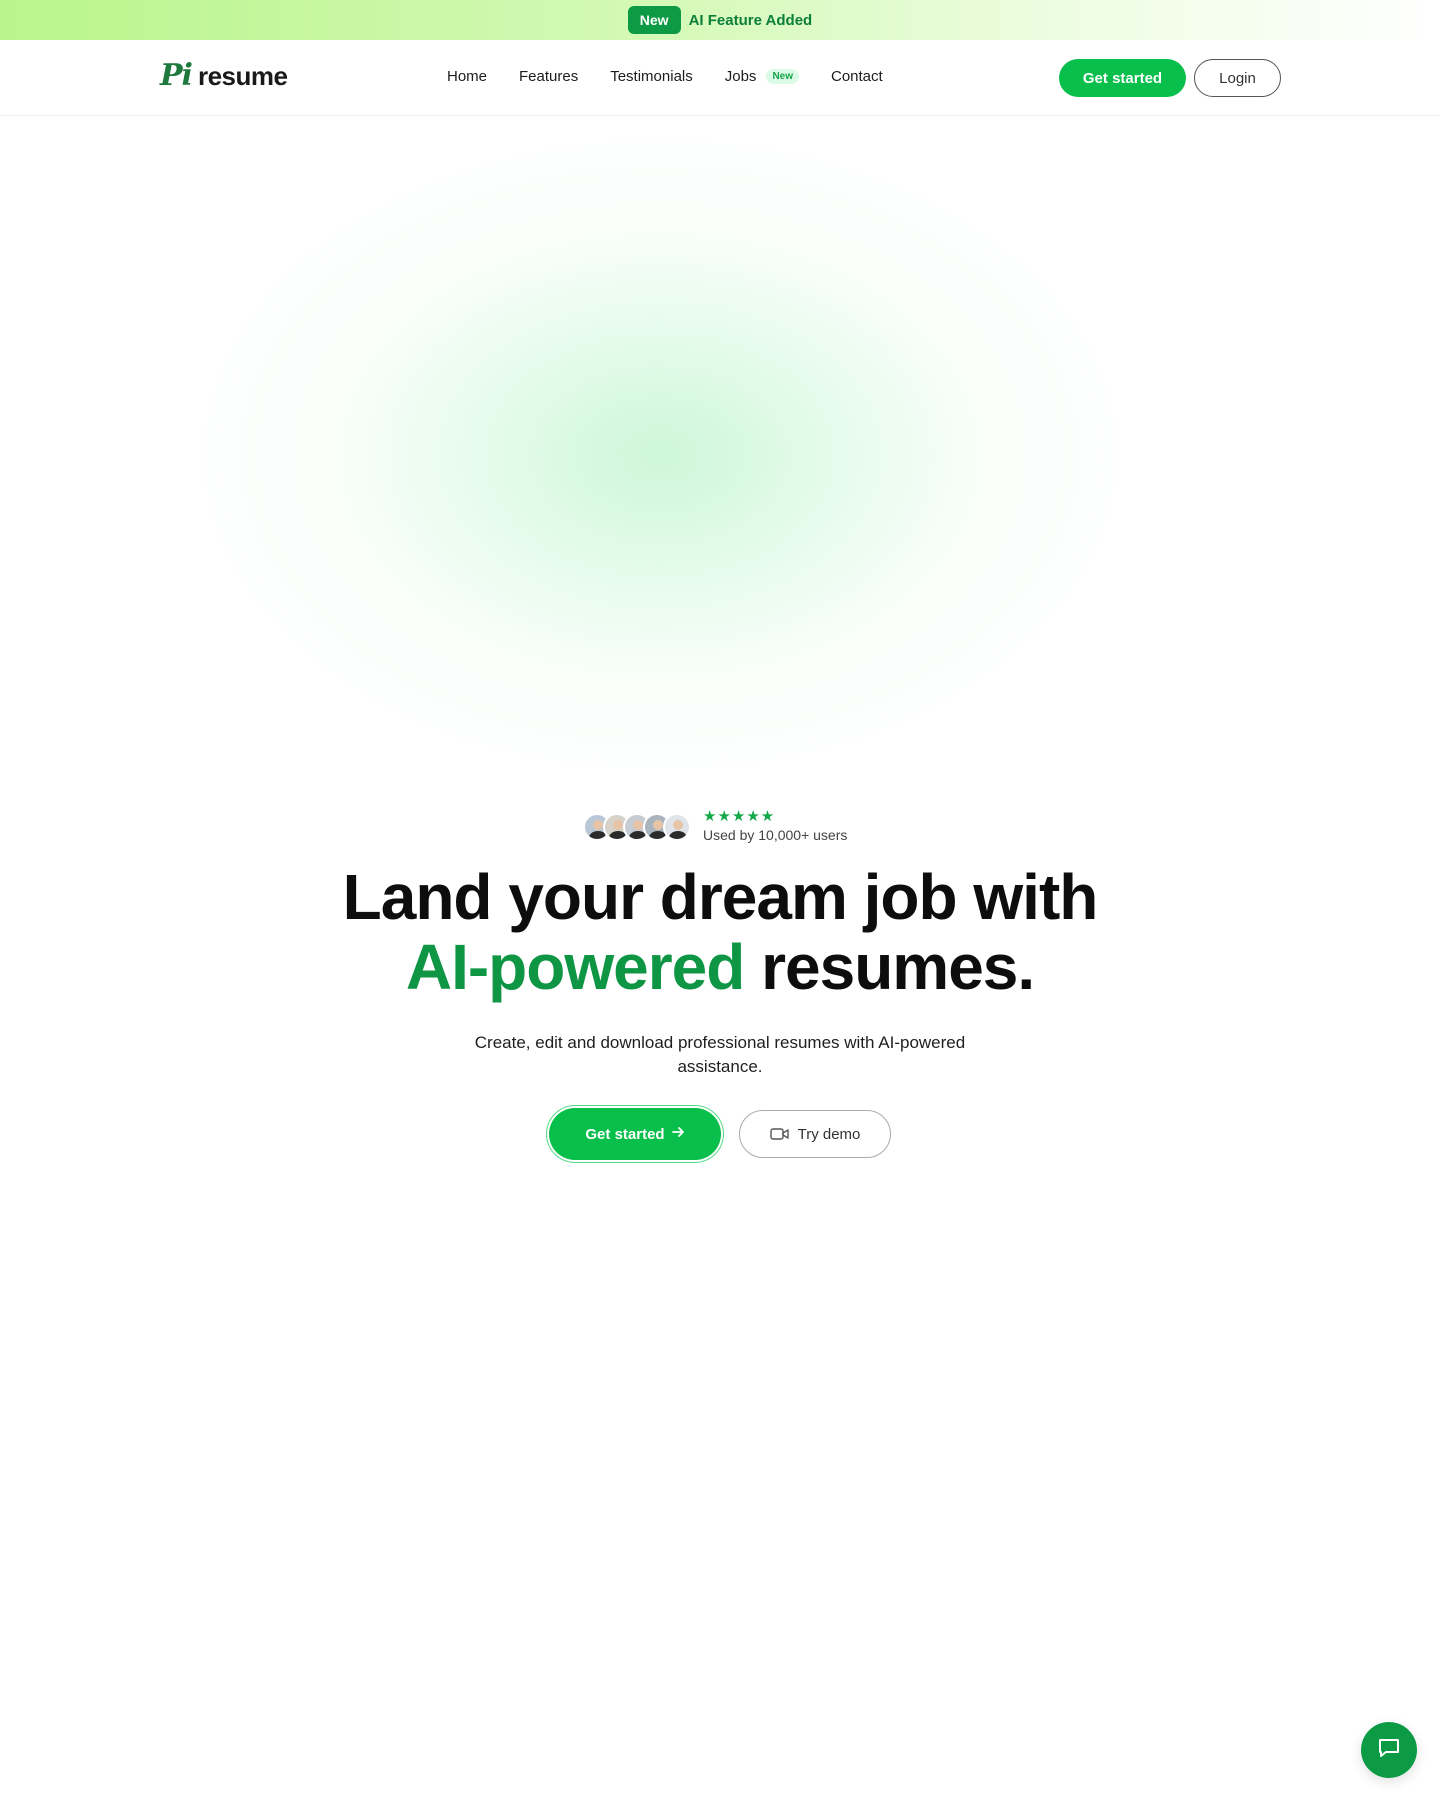  I want to click on logo: Pi resume, so click(224, 75).